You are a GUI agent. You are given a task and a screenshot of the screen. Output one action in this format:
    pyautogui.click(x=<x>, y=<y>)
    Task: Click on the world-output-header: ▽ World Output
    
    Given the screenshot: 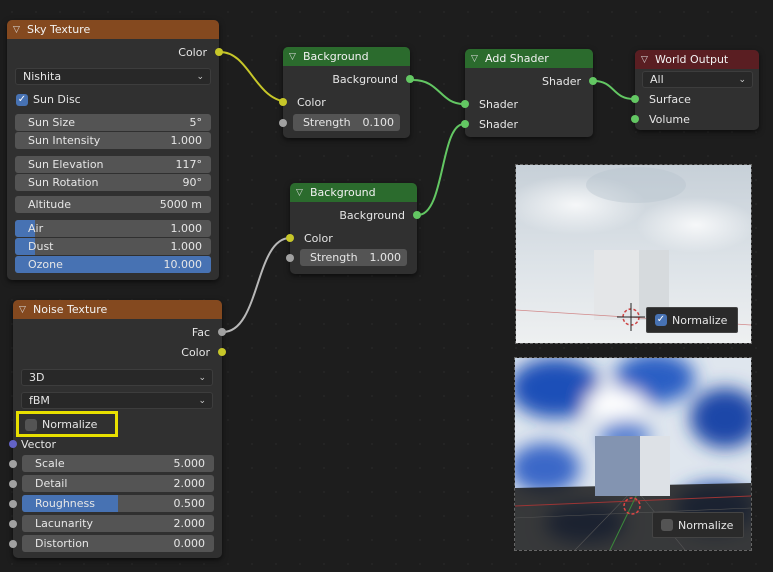 What is the action you would take?
    pyautogui.click(x=697, y=59)
    